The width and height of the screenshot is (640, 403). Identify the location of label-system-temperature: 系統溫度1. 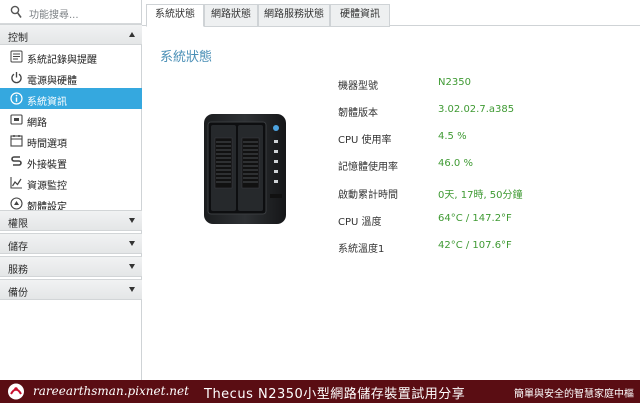
(361, 249).